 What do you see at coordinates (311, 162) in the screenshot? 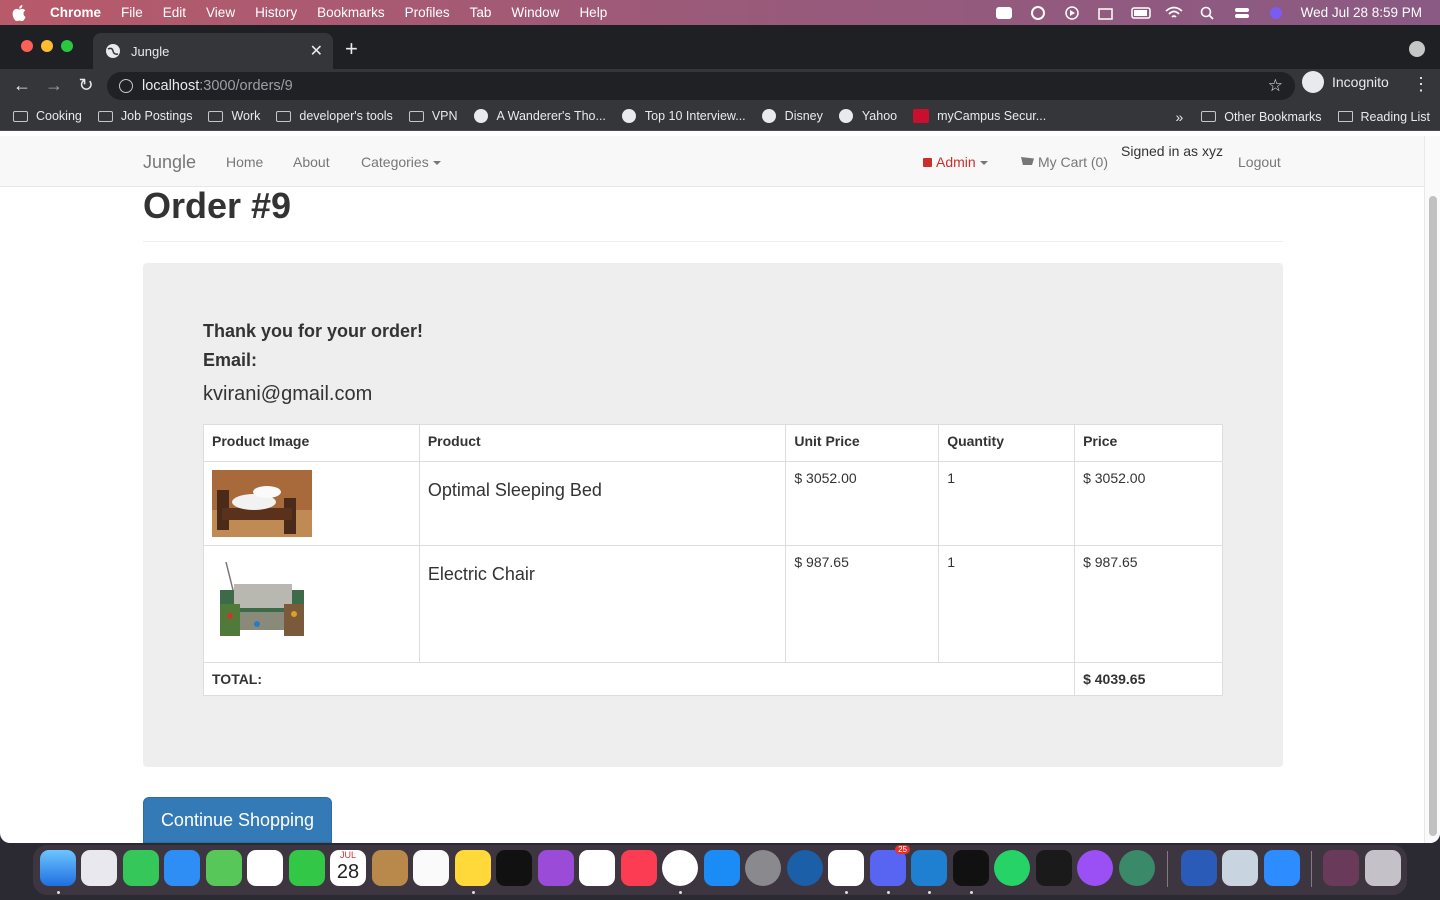
I see `nav-about: About` at bounding box center [311, 162].